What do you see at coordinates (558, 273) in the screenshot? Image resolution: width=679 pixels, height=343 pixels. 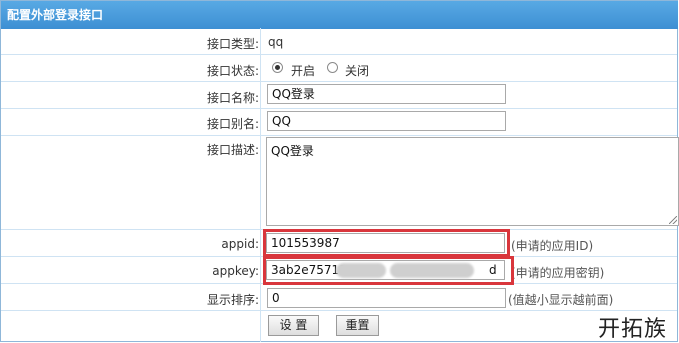 I see `appkey-hint: (申请的应用密钥)` at bounding box center [558, 273].